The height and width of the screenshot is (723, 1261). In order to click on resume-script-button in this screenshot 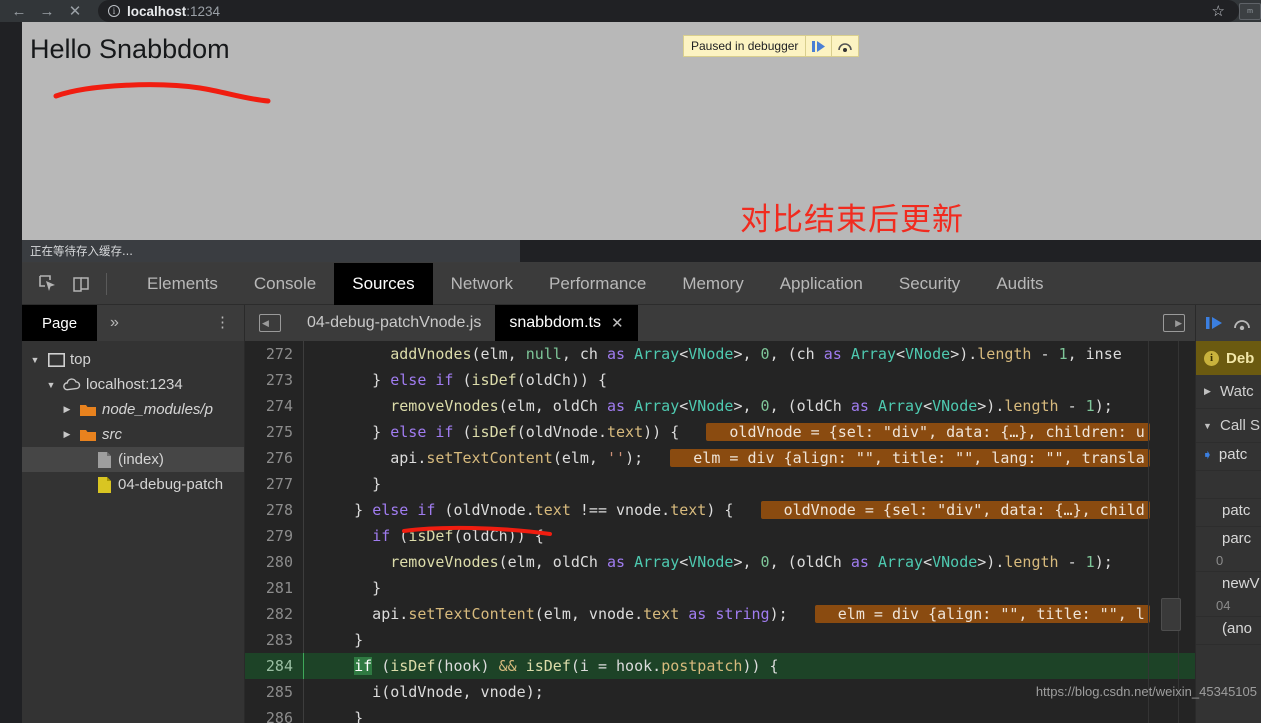, I will do `click(819, 46)`.